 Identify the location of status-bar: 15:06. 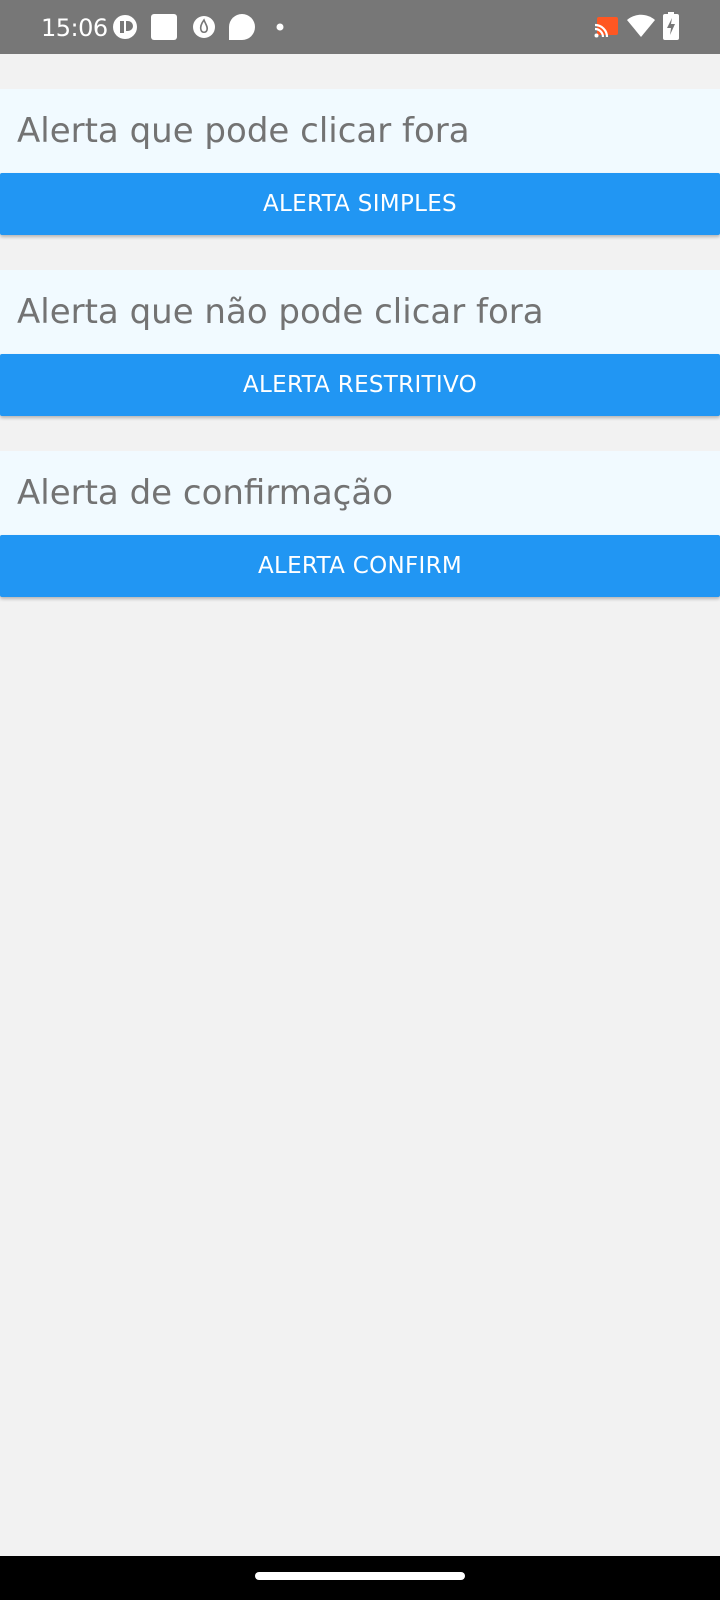
(360, 27).